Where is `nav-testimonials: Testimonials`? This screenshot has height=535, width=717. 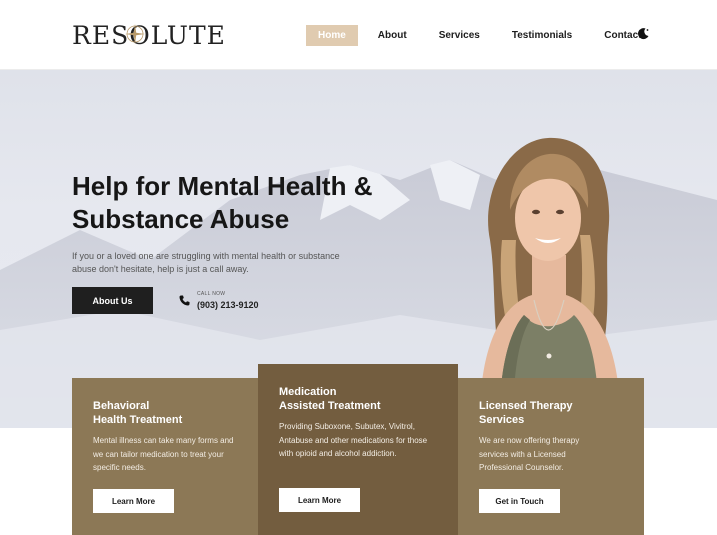
nav-testimonials: Testimonials is located at coordinates (542, 35).